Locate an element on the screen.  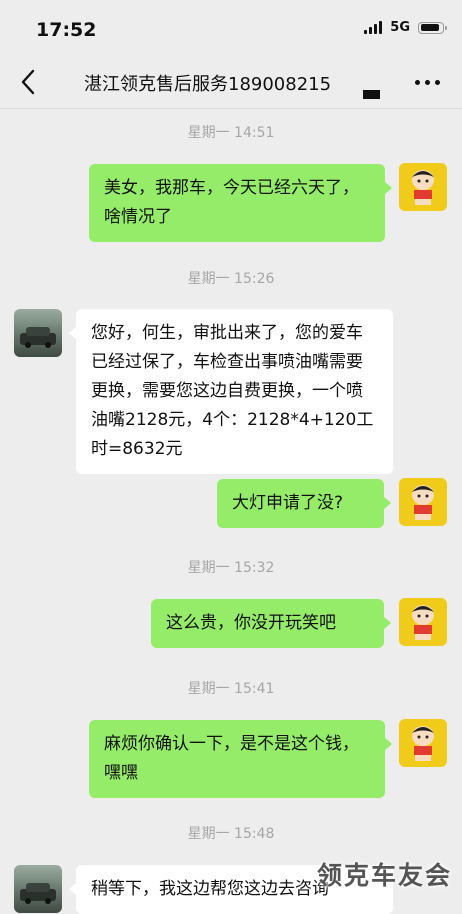
outgoing-message-bubble: 大灯申请了没? is located at coordinates (304, 503).